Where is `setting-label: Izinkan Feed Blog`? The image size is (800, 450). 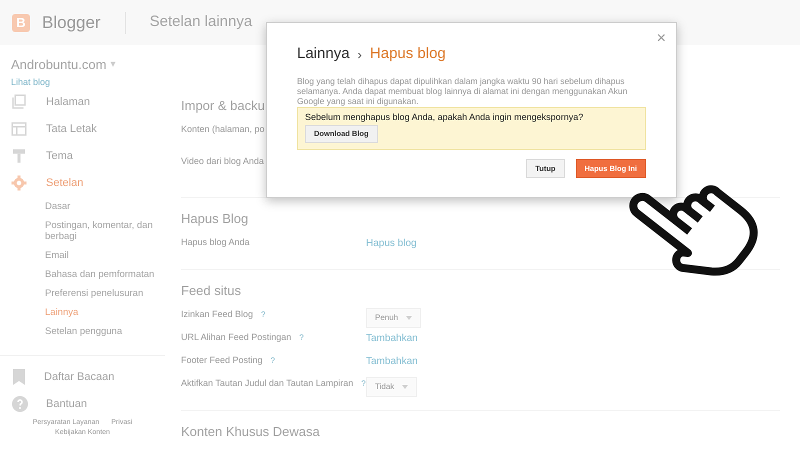
setting-label: Izinkan Feed Blog is located at coordinates (217, 314).